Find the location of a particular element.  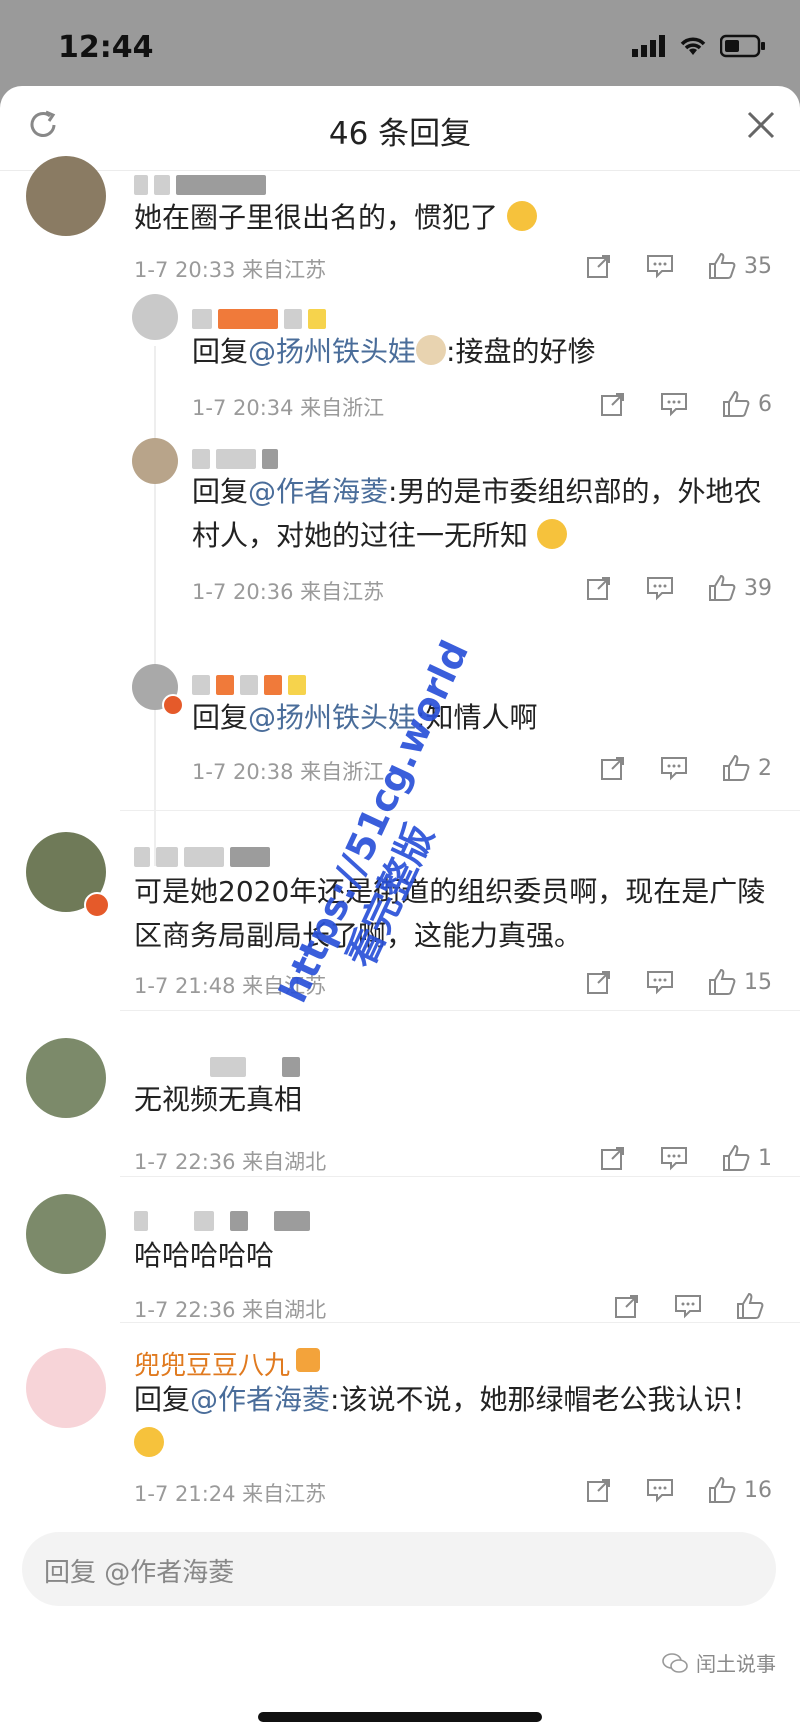

comment-meta: 1-7 20:36 来自江苏 is located at coordinates (288, 592).